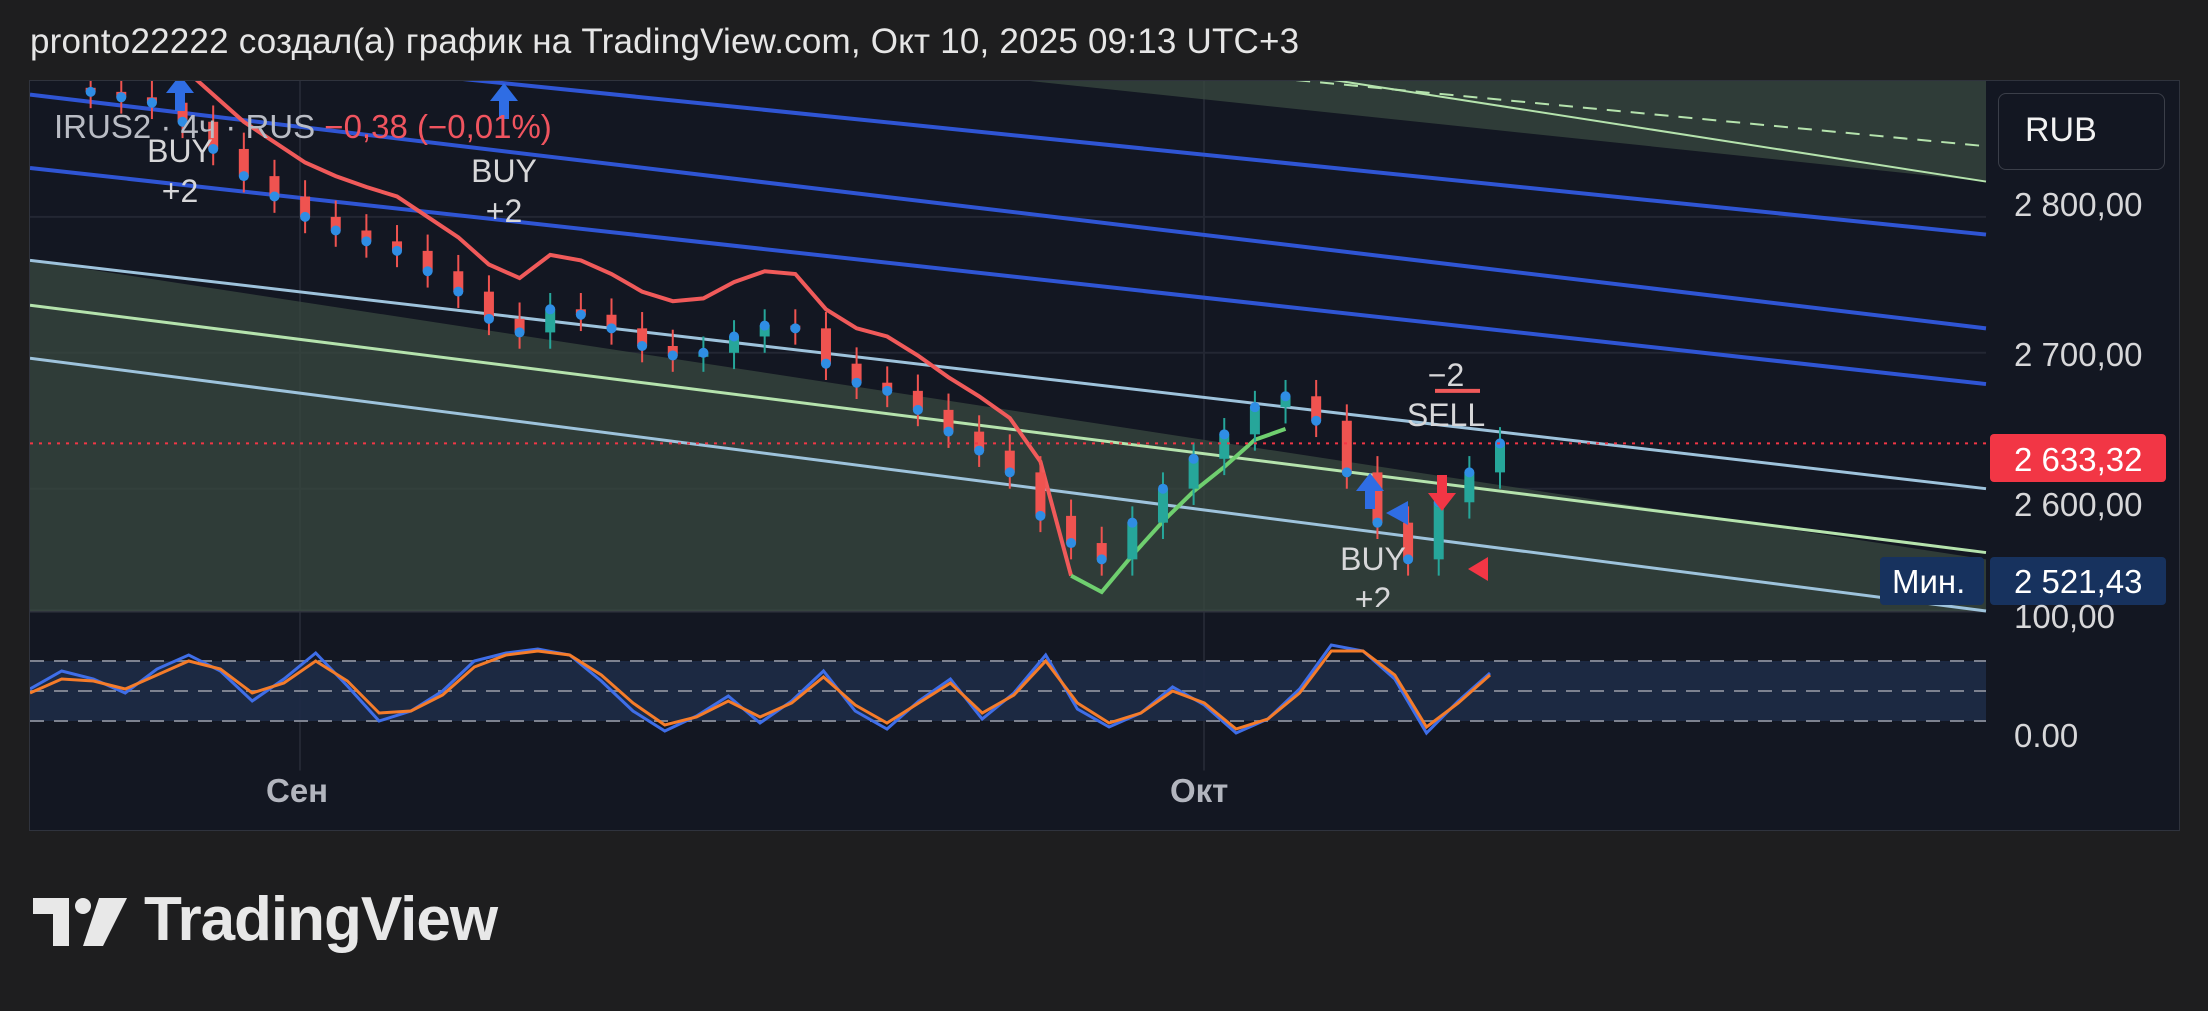 This screenshot has height=1011, width=2208. I want to click on symbol-legend: IRUS2 · 4ч · RUS −0,38 (−0,01%), so click(303, 127).